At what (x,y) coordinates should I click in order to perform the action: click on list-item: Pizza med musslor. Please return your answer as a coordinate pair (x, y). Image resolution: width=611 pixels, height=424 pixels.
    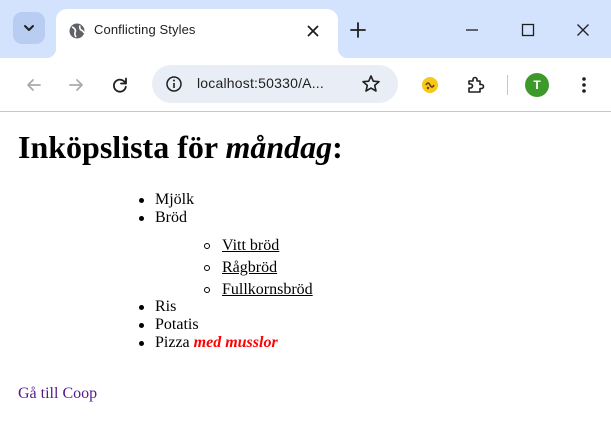
    Looking at the image, I should click on (208, 343).